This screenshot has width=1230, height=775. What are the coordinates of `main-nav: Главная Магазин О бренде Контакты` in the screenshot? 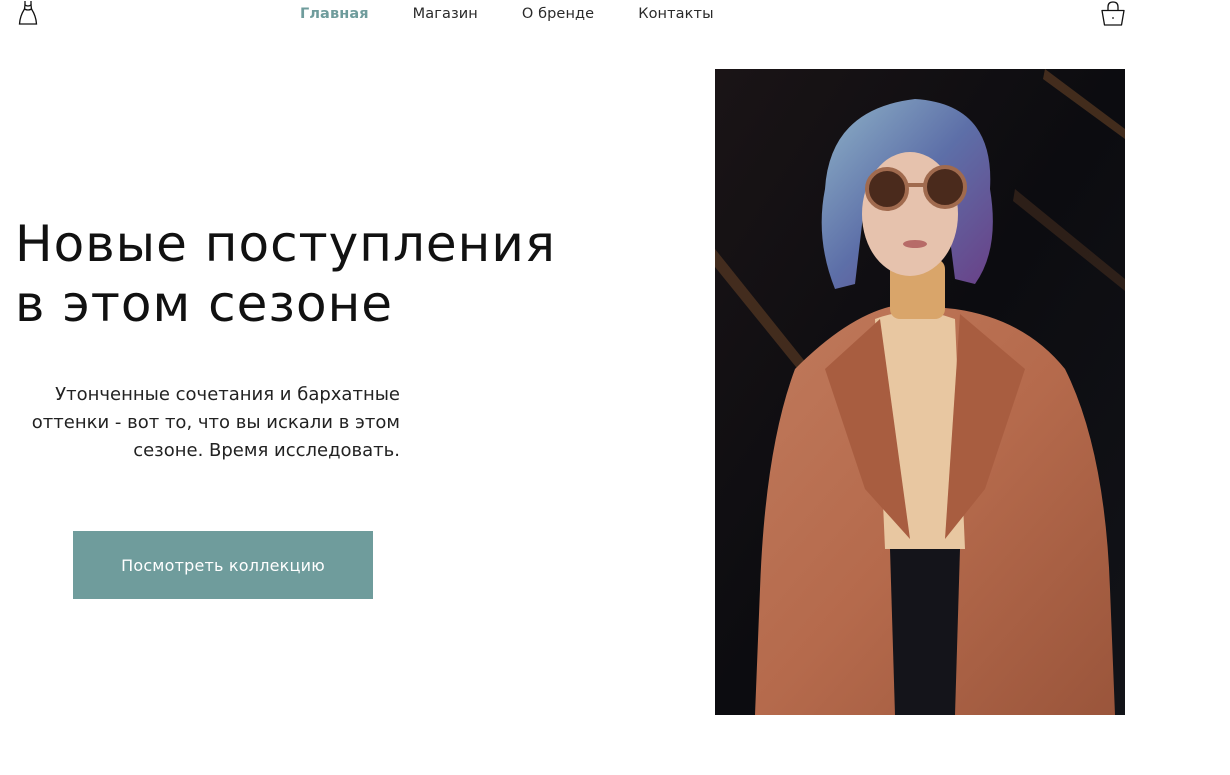 It's located at (529, 14).